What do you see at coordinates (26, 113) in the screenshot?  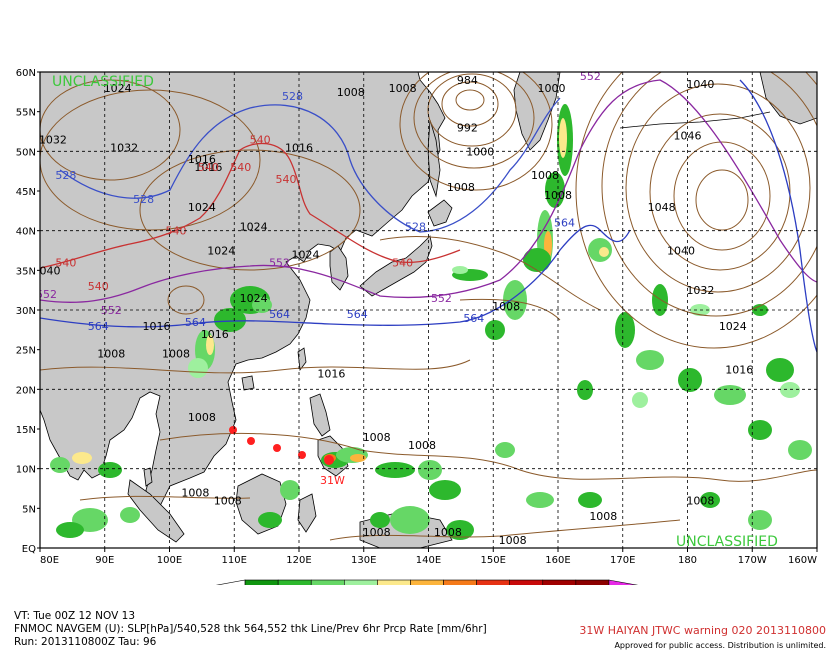 I see `lat-tick-label: 55N` at bounding box center [26, 113].